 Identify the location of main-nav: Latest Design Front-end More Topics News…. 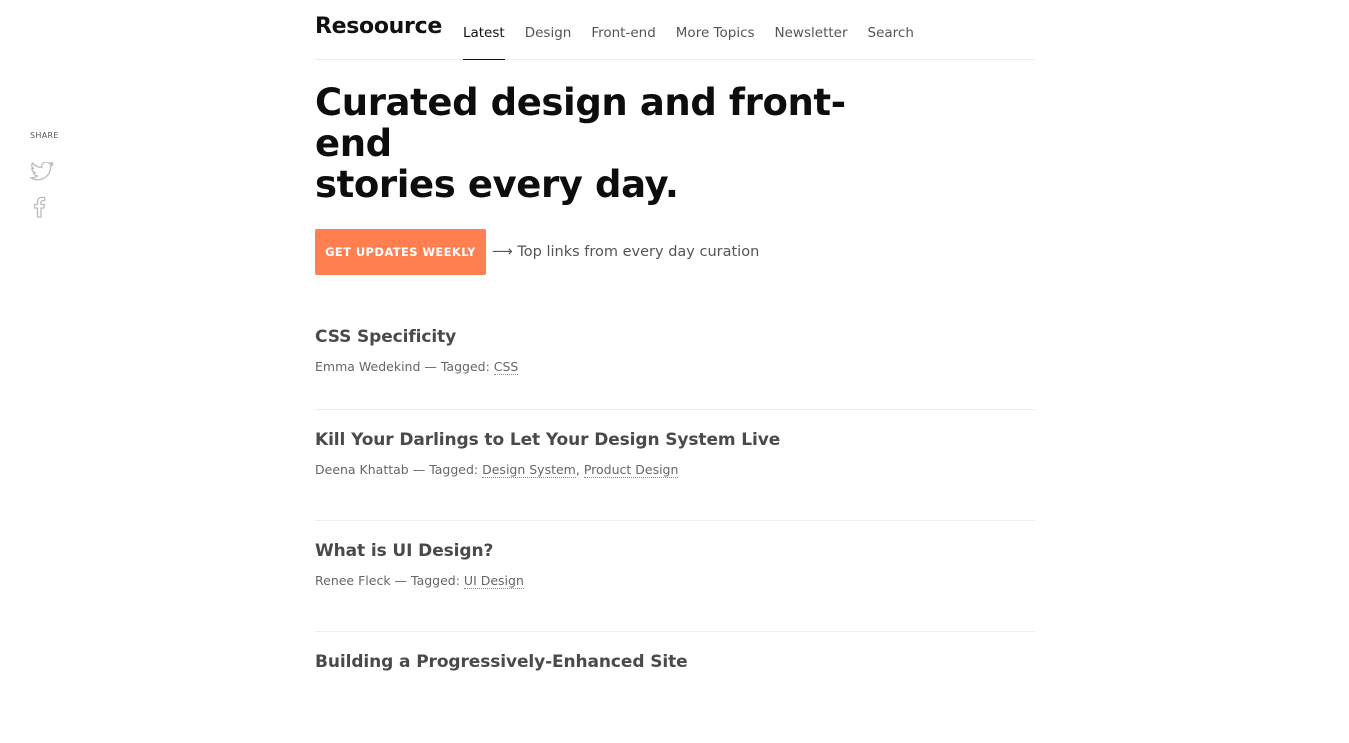
(698, 30).